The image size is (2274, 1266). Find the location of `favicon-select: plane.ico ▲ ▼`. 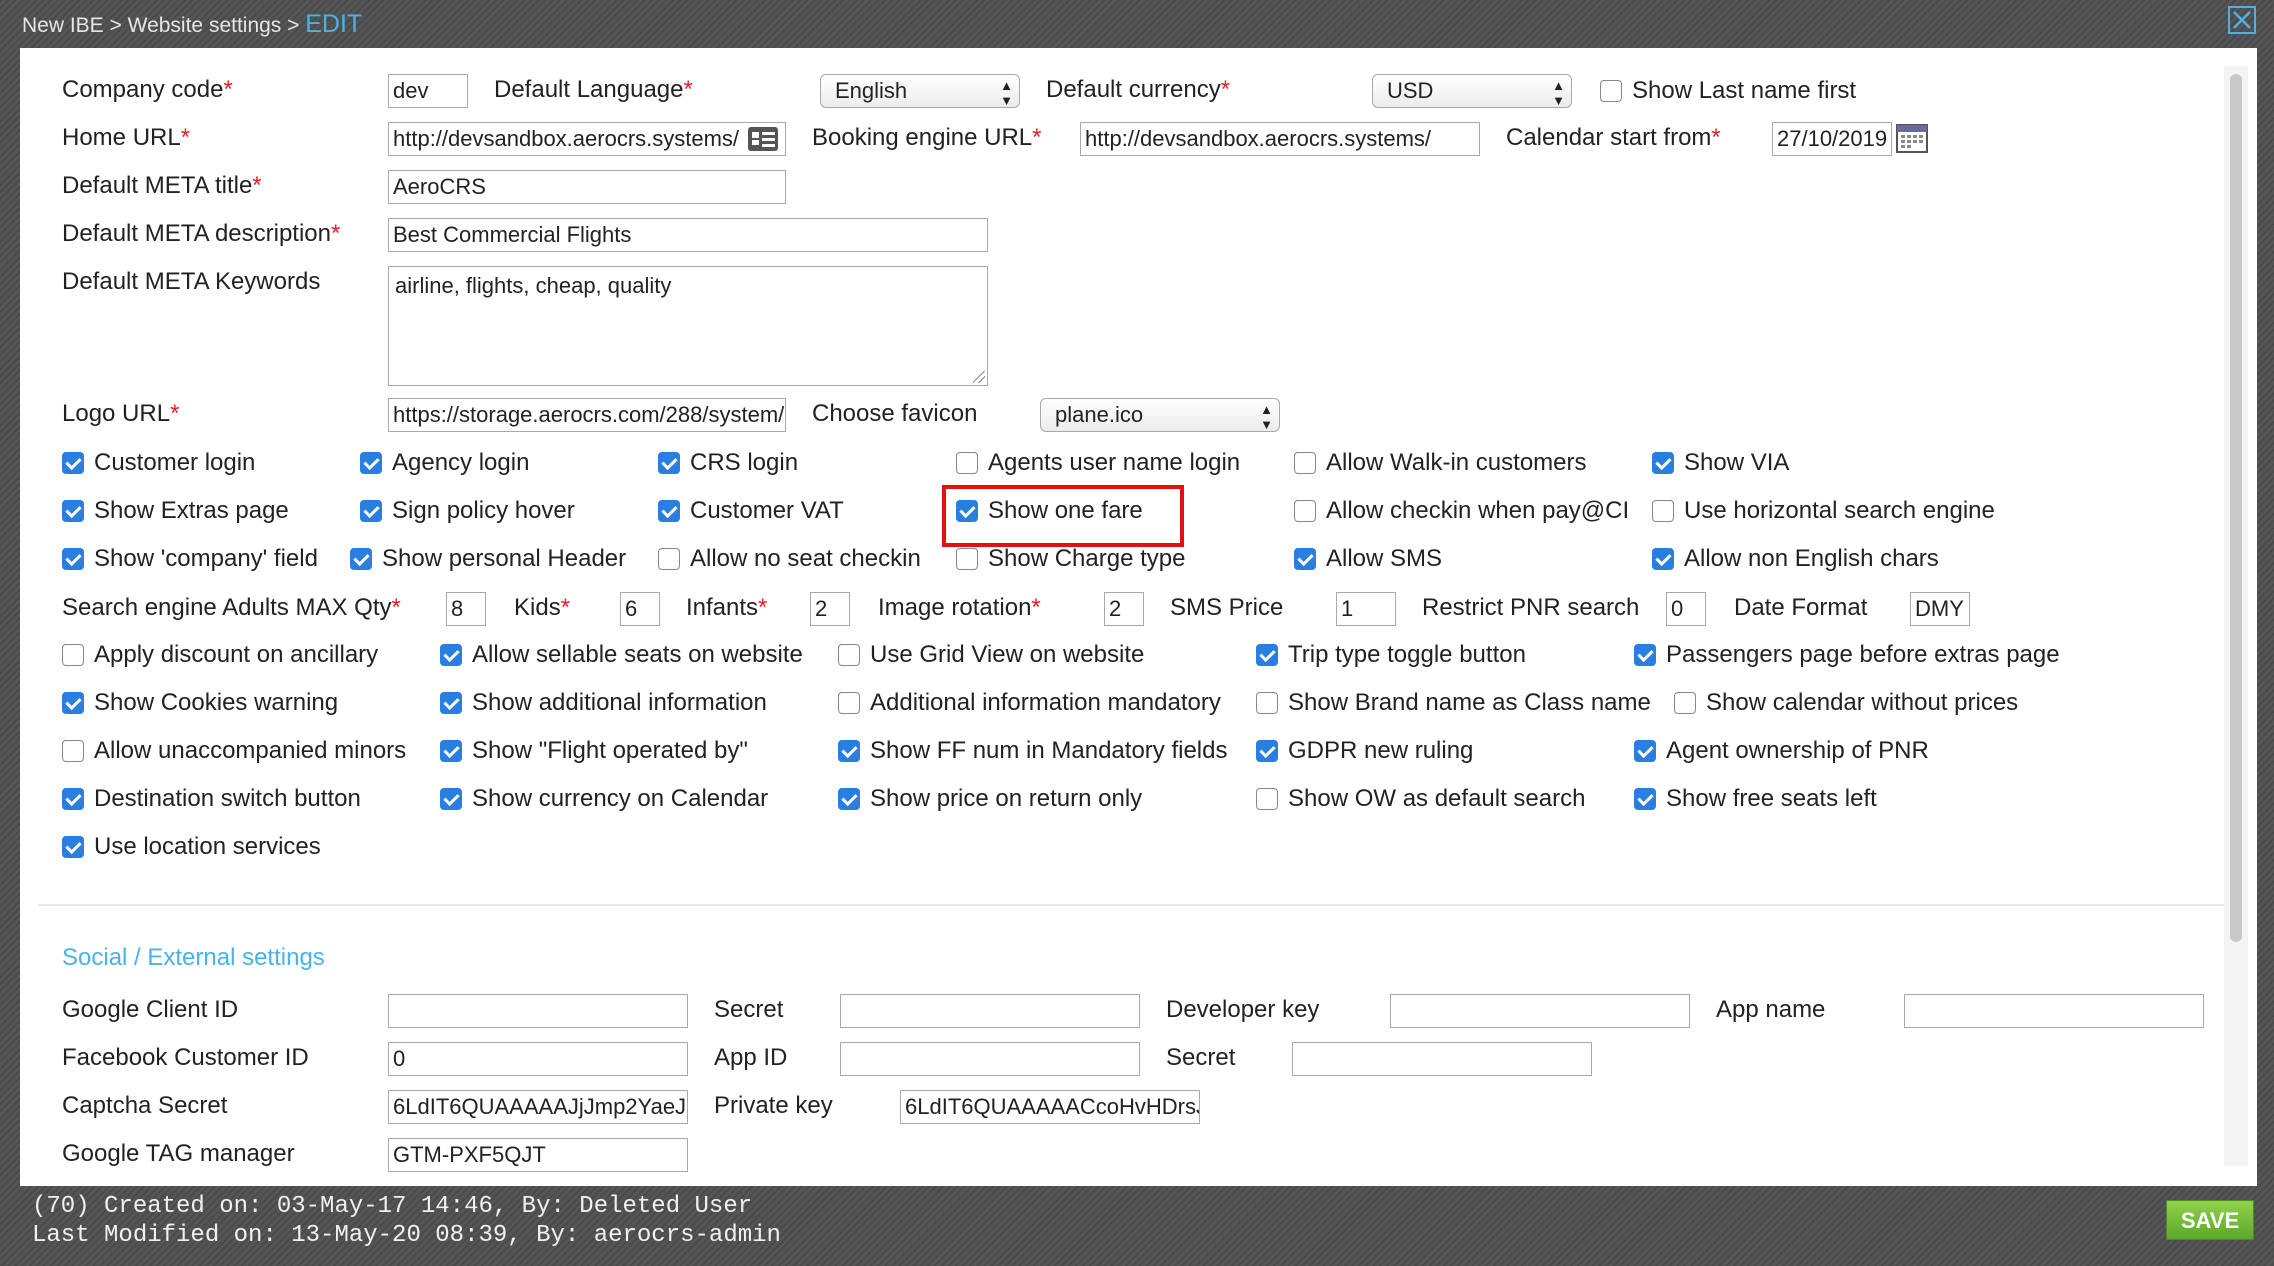

favicon-select: plane.ico ▲ ▼ is located at coordinates (1160, 415).